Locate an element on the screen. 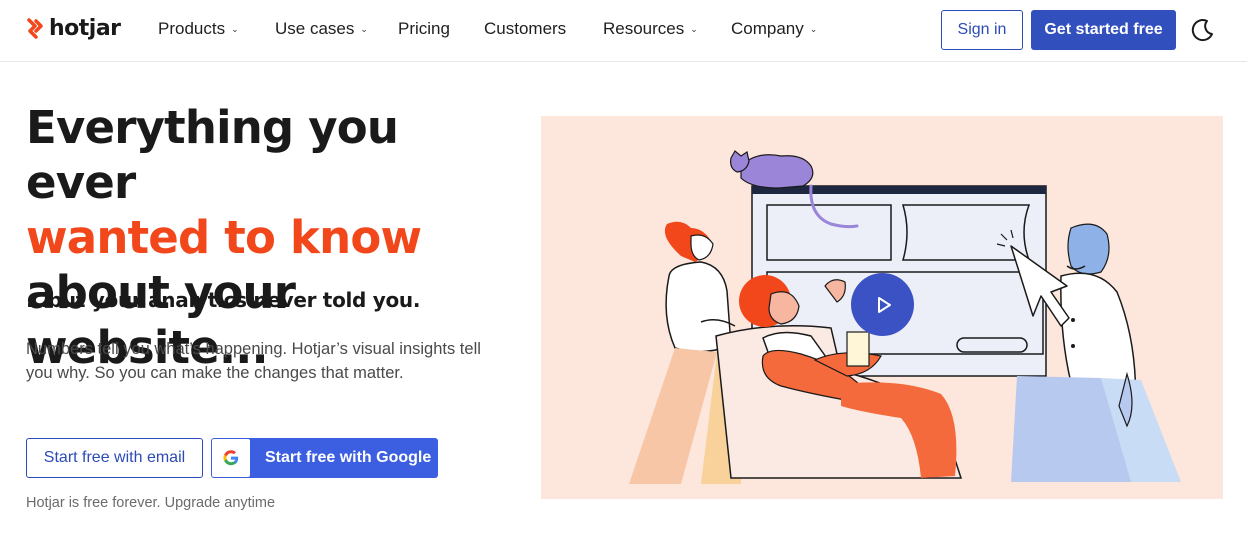 The height and width of the screenshot is (538, 1247). start-free-google-button: Start free with Google is located at coordinates (324, 458).